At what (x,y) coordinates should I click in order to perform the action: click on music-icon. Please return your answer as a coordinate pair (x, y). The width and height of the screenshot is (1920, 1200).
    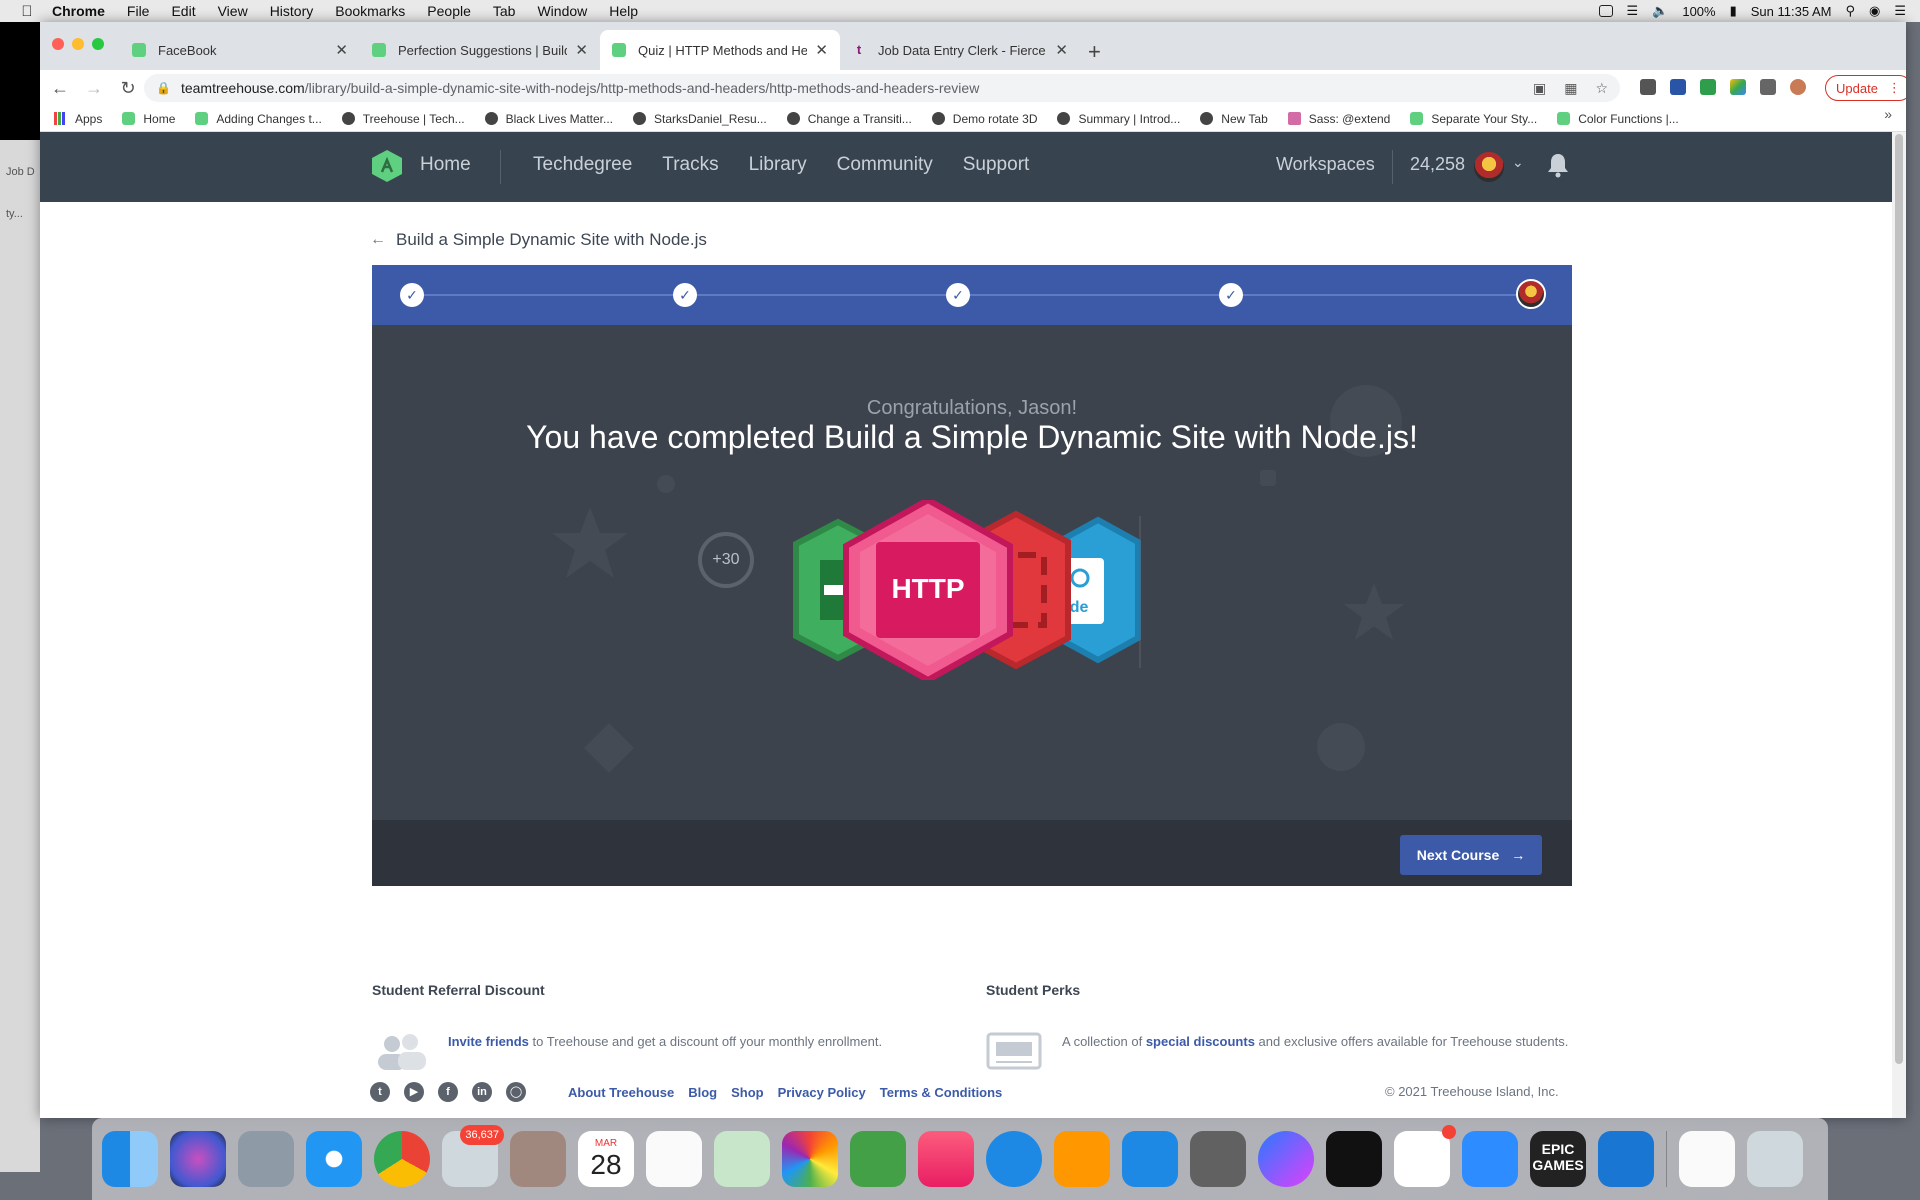
    Looking at the image, I should click on (946, 1159).